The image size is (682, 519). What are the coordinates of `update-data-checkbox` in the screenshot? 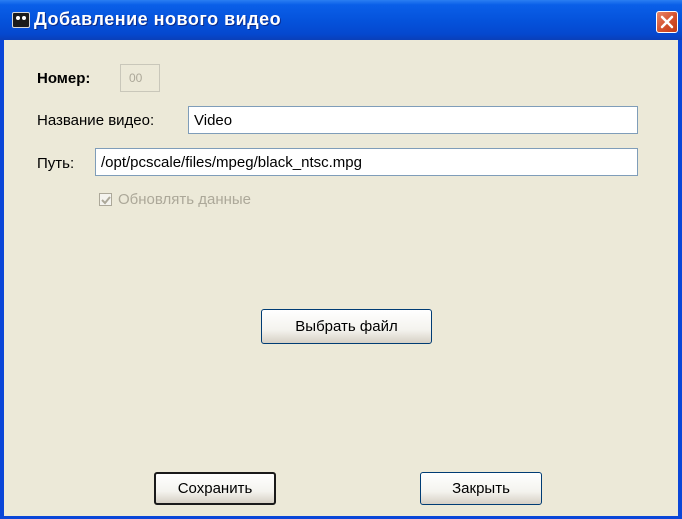 It's located at (105, 199).